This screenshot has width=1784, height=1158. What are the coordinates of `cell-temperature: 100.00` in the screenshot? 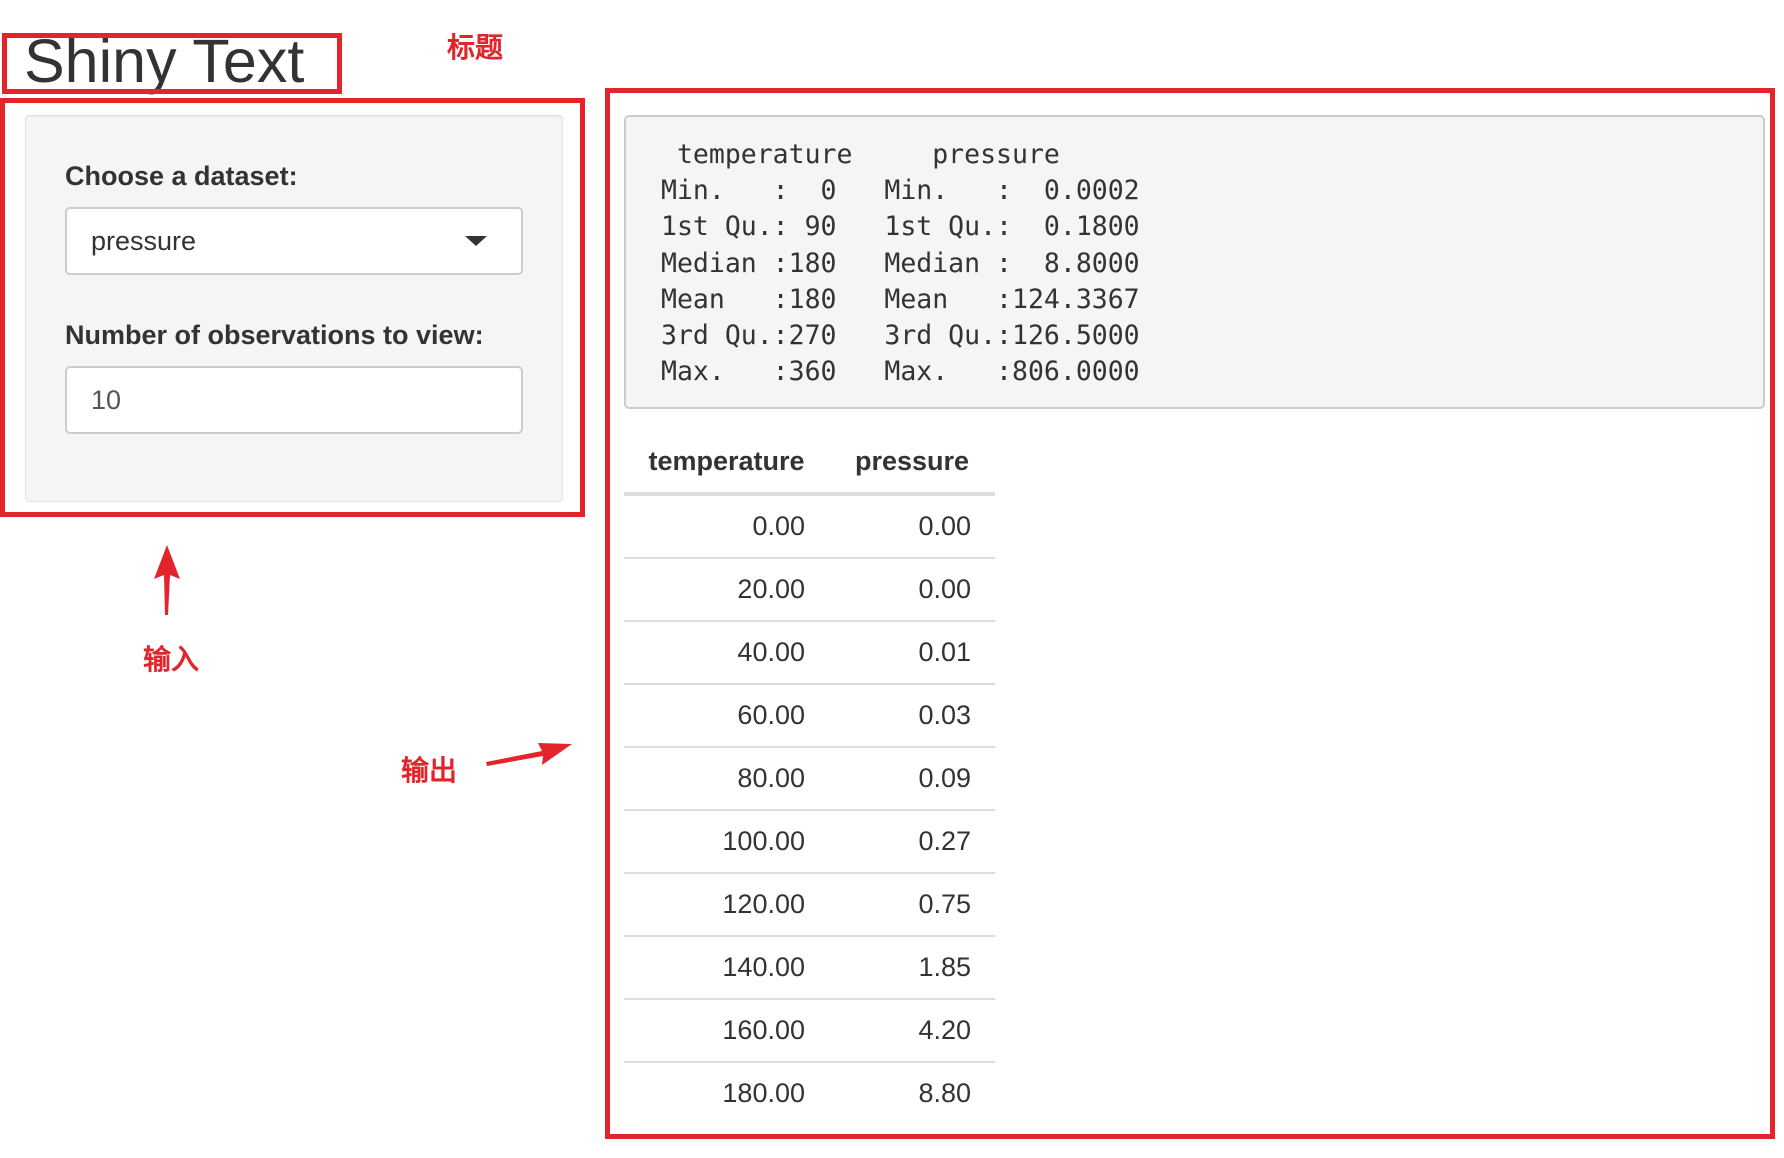 It's located at (726, 842).